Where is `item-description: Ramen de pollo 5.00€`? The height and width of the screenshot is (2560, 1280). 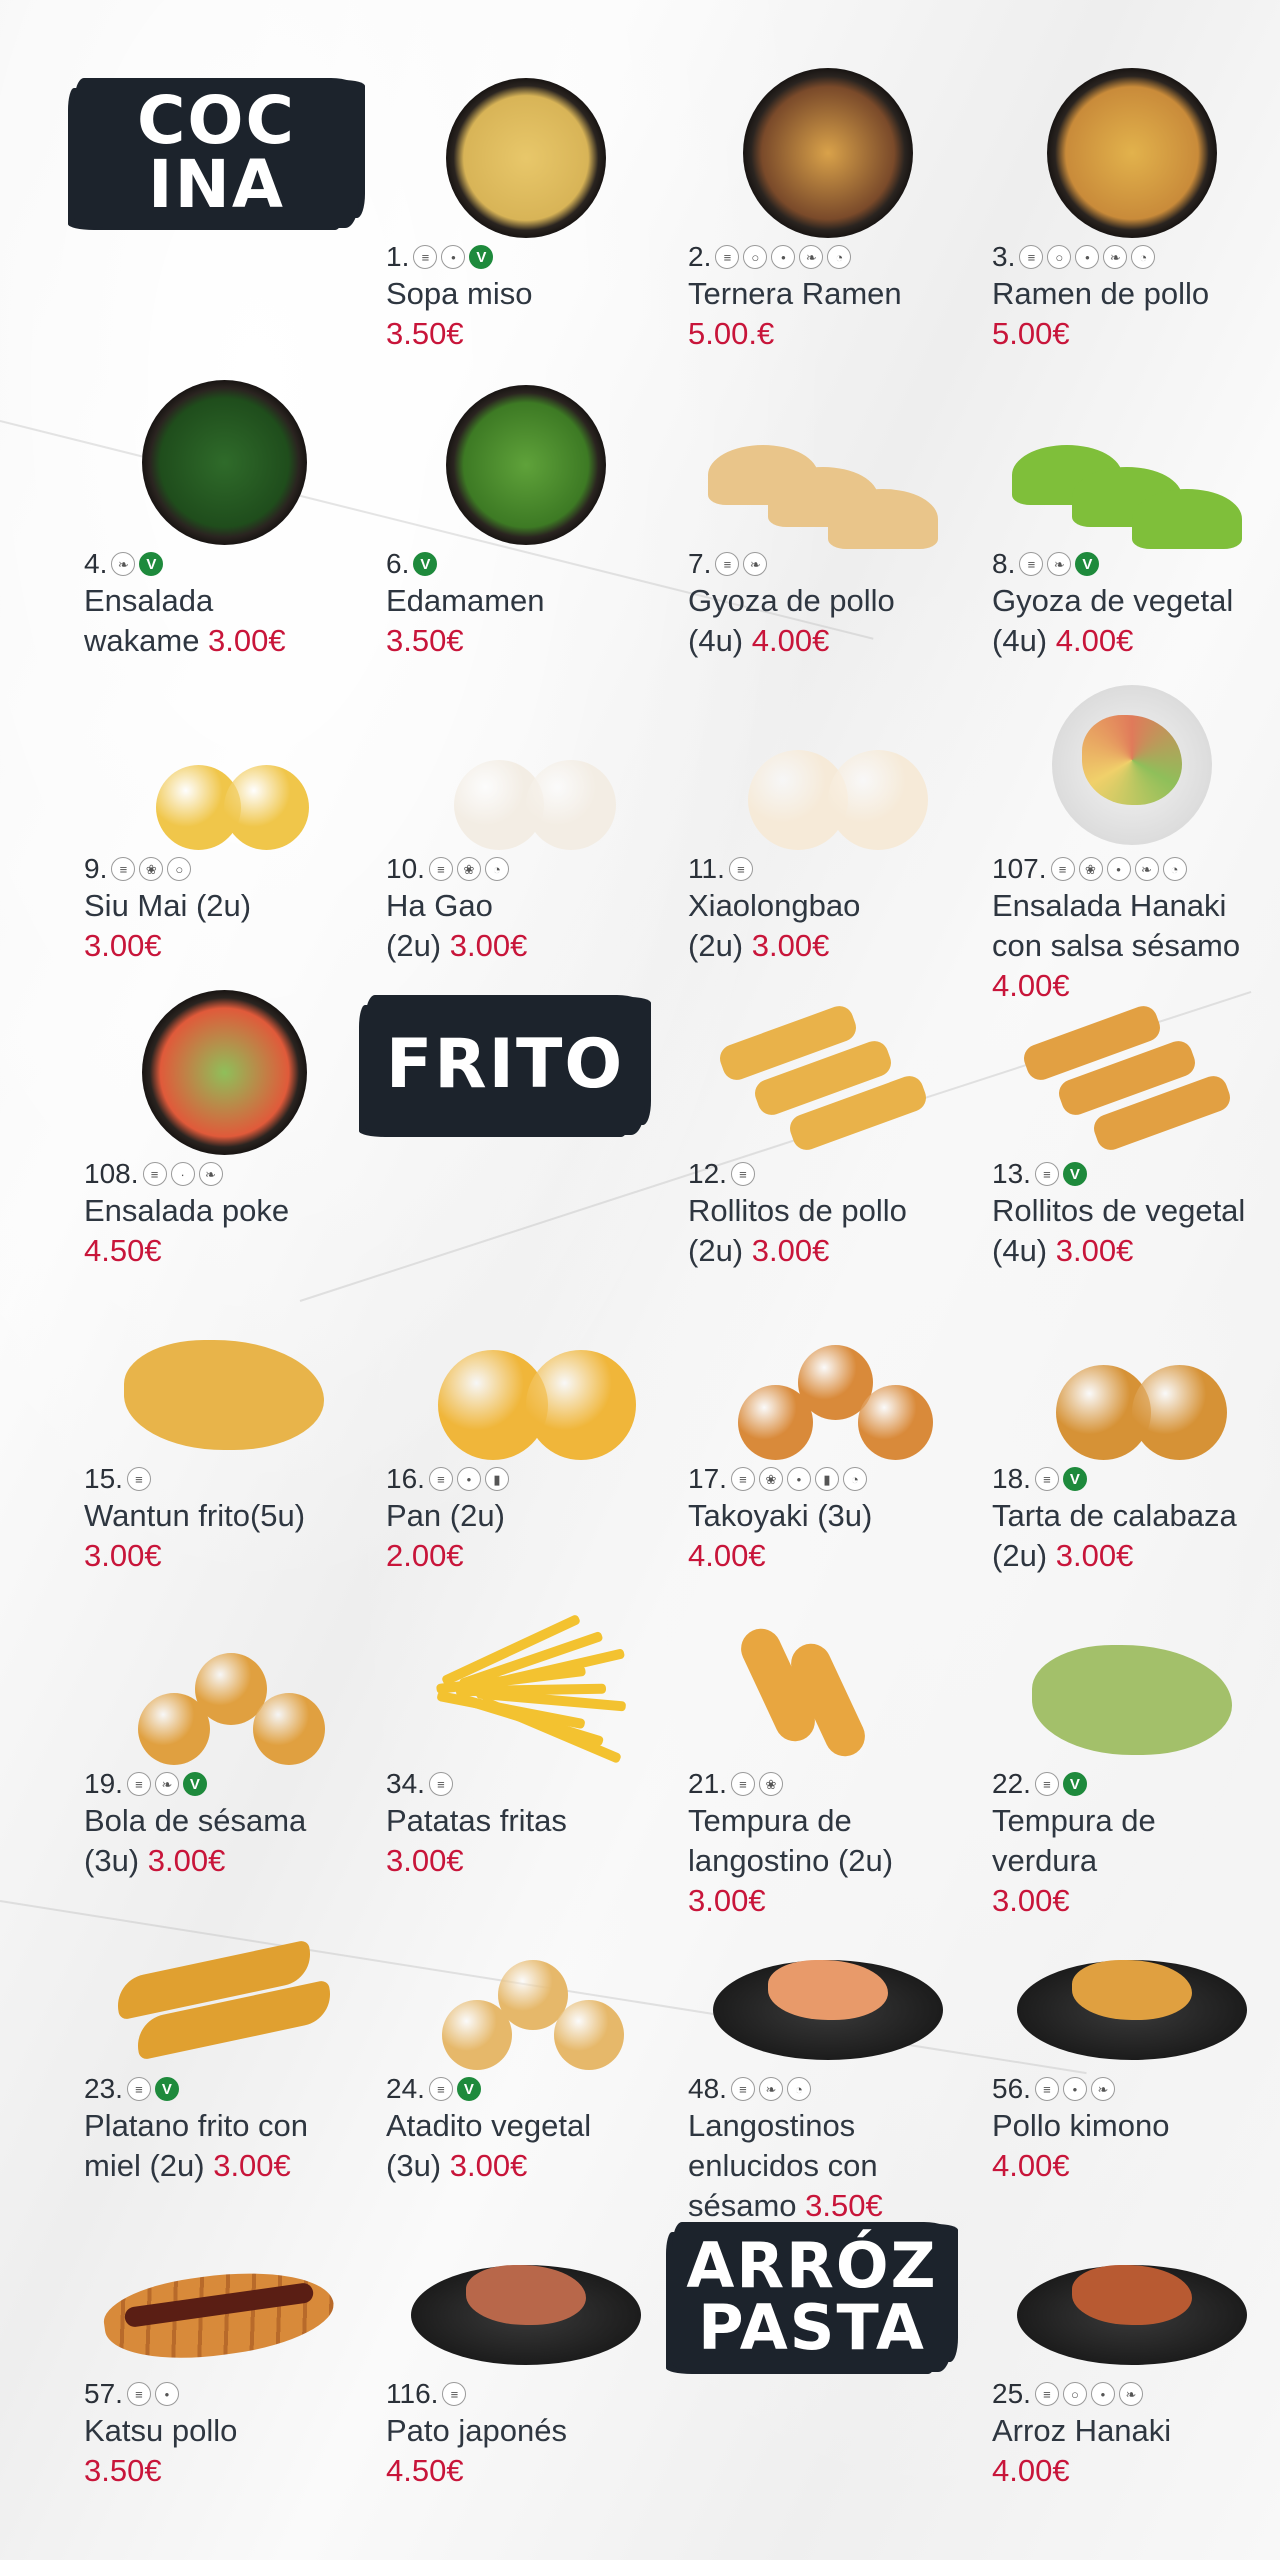
item-description: Ramen de pollo 5.00€ is located at coordinates (1132, 314).